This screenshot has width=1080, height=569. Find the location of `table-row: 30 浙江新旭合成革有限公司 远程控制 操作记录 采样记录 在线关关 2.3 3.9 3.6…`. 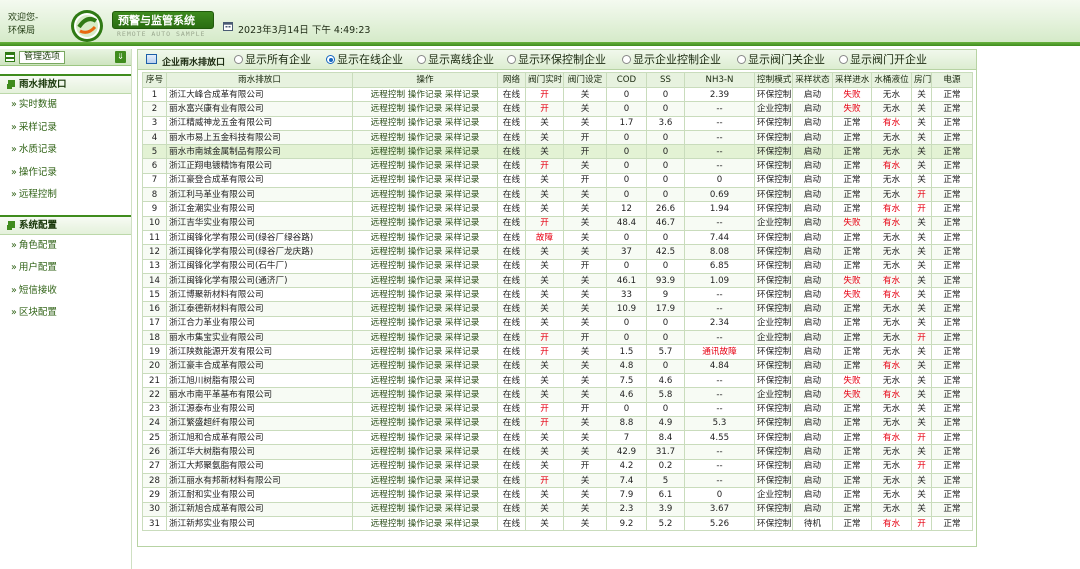

table-row: 30 浙江新旭合成革有限公司 远程控制 操作记录 采样记录 在线关关 2.3 3.9 3.6… is located at coordinates (557, 509).